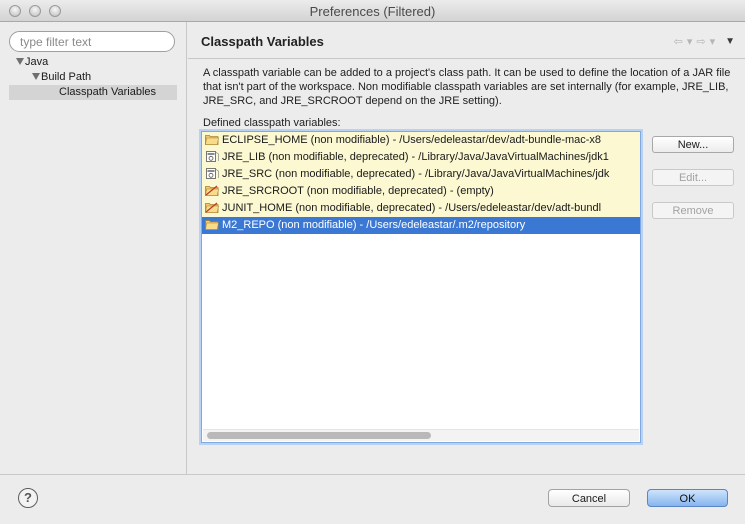 Image resolution: width=745 pixels, height=524 pixels. Describe the element at coordinates (66, 77) in the screenshot. I see `tree-item-label: Build Path` at that location.